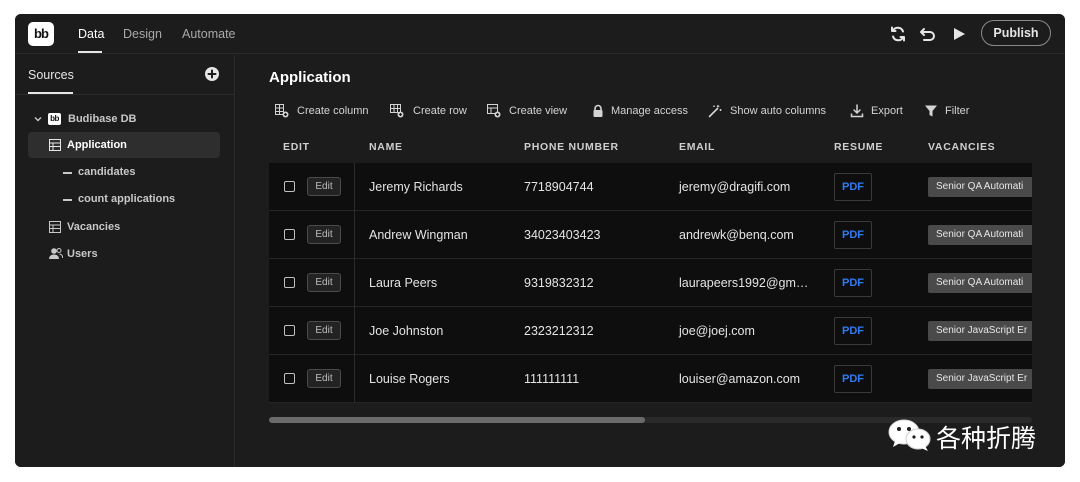  Describe the element at coordinates (770, 111) in the screenshot. I see `show-auto-columns-button: Show auto columns` at that location.